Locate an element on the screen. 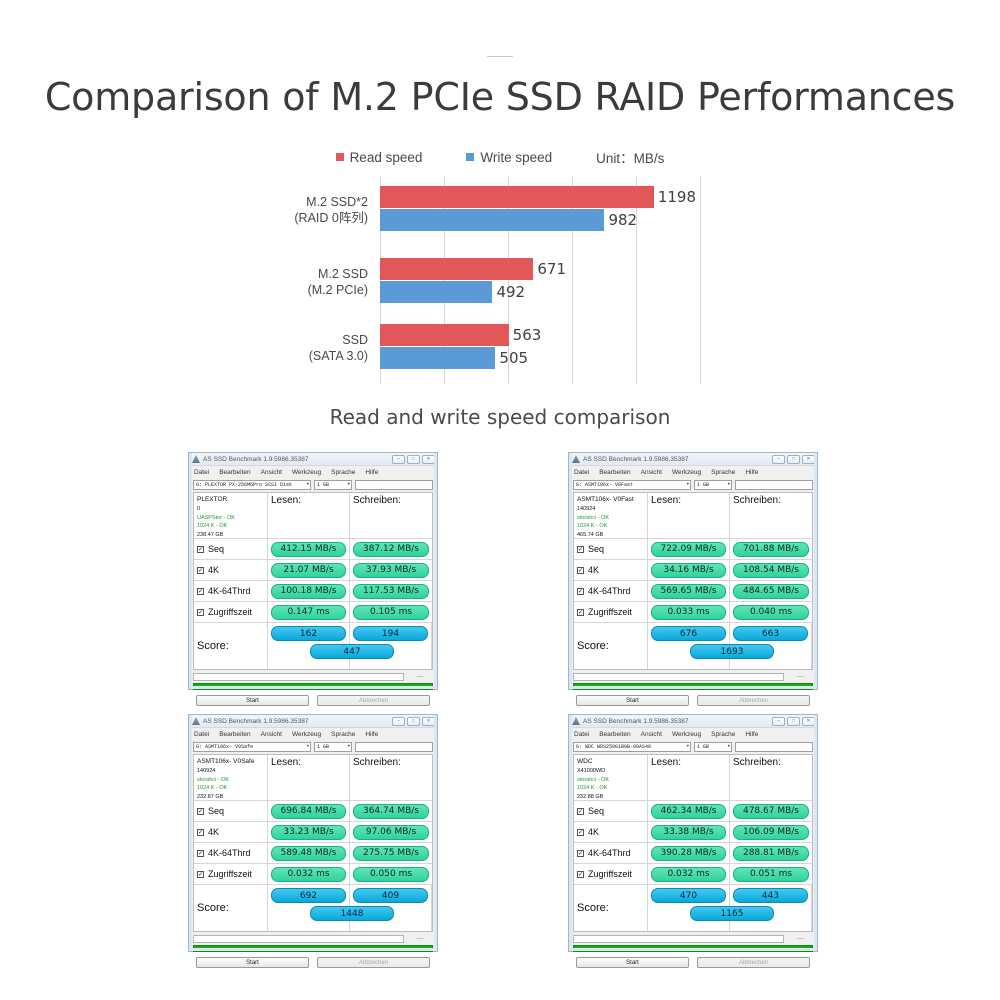  device-select-value: G: WDC WDS250G1B0B-00AS40 is located at coordinates (614, 746).